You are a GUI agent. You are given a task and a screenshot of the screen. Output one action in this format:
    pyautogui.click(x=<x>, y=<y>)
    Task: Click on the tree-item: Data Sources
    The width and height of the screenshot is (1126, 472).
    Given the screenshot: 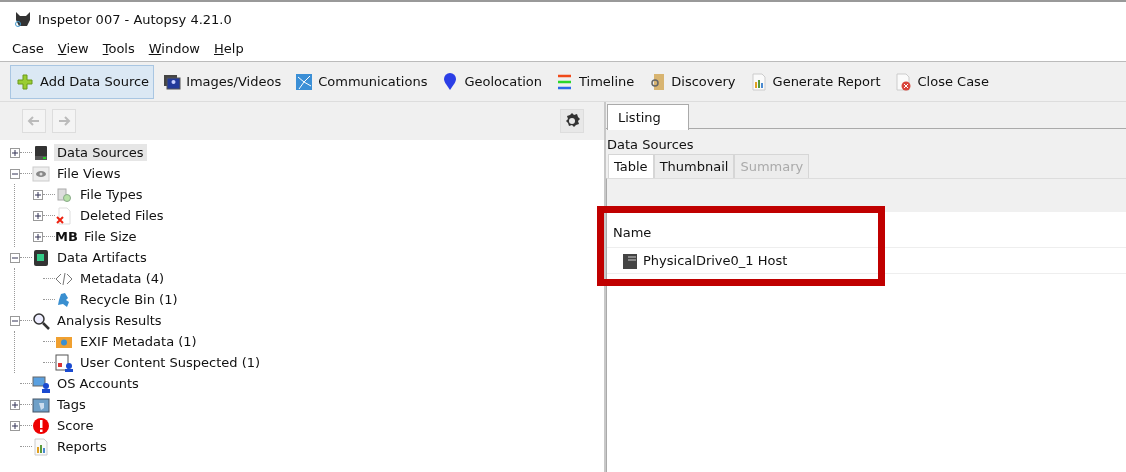 What is the action you would take?
    pyautogui.click(x=100, y=152)
    